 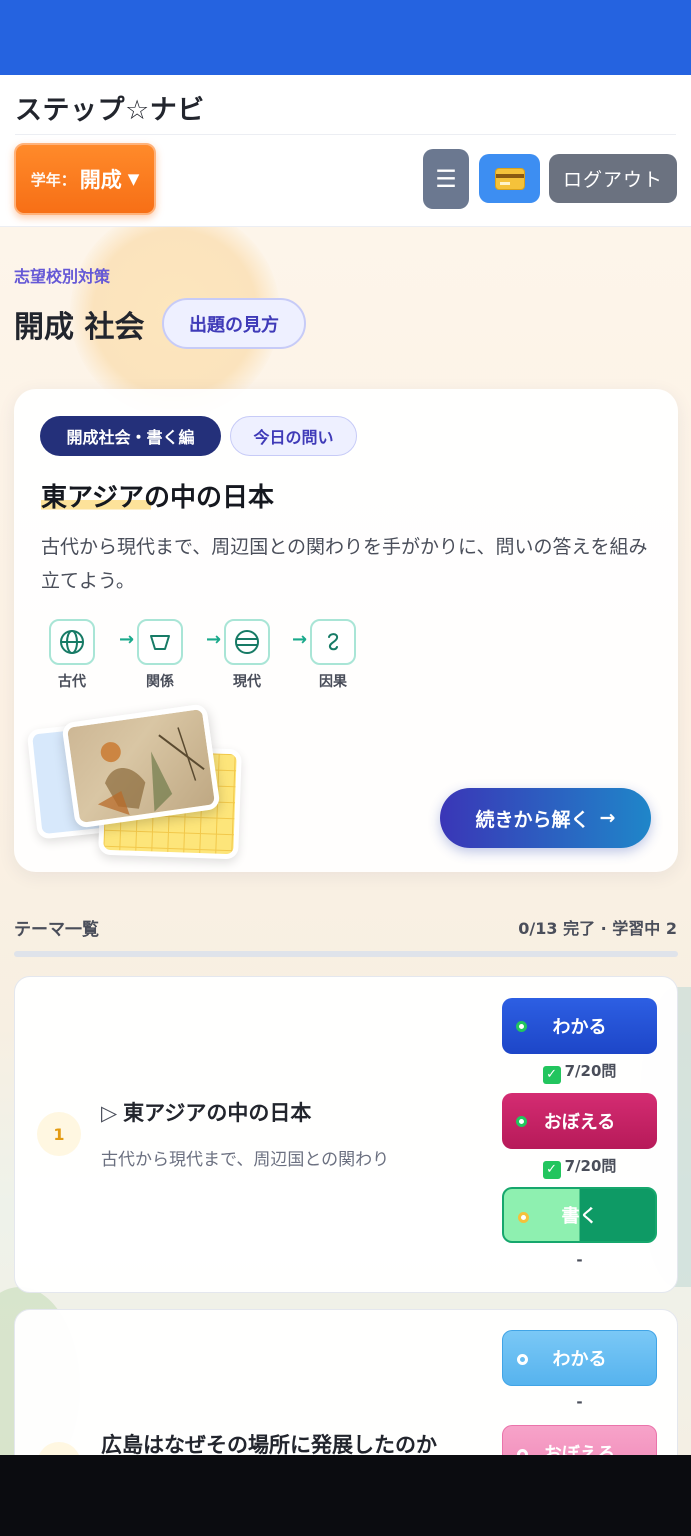 What do you see at coordinates (532, 819) in the screenshot?
I see `continue-label: 続きから解く` at bounding box center [532, 819].